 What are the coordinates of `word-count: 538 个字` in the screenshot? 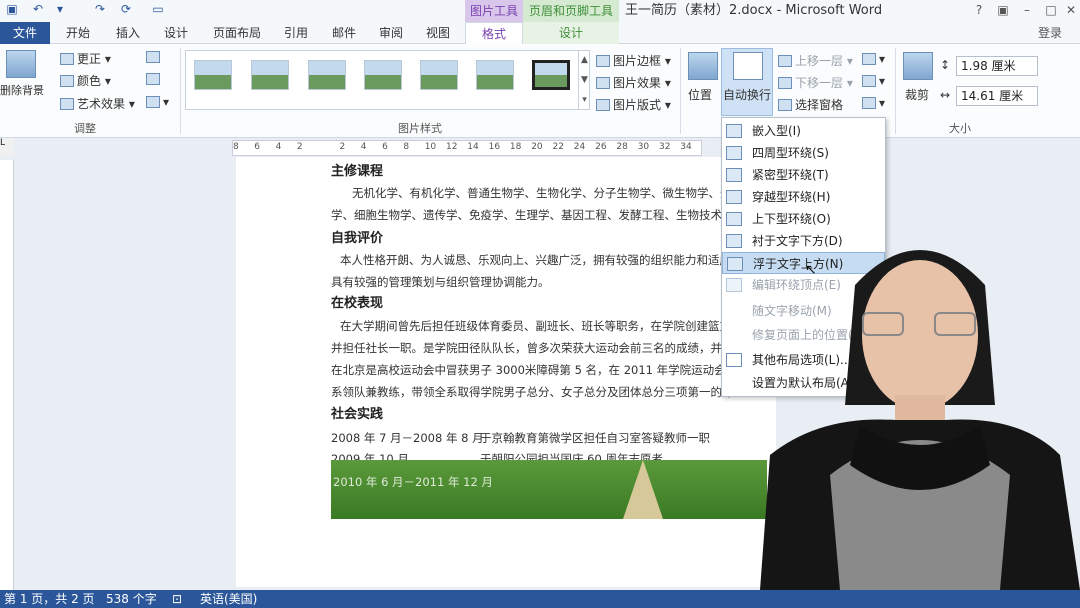 It's located at (131, 599).